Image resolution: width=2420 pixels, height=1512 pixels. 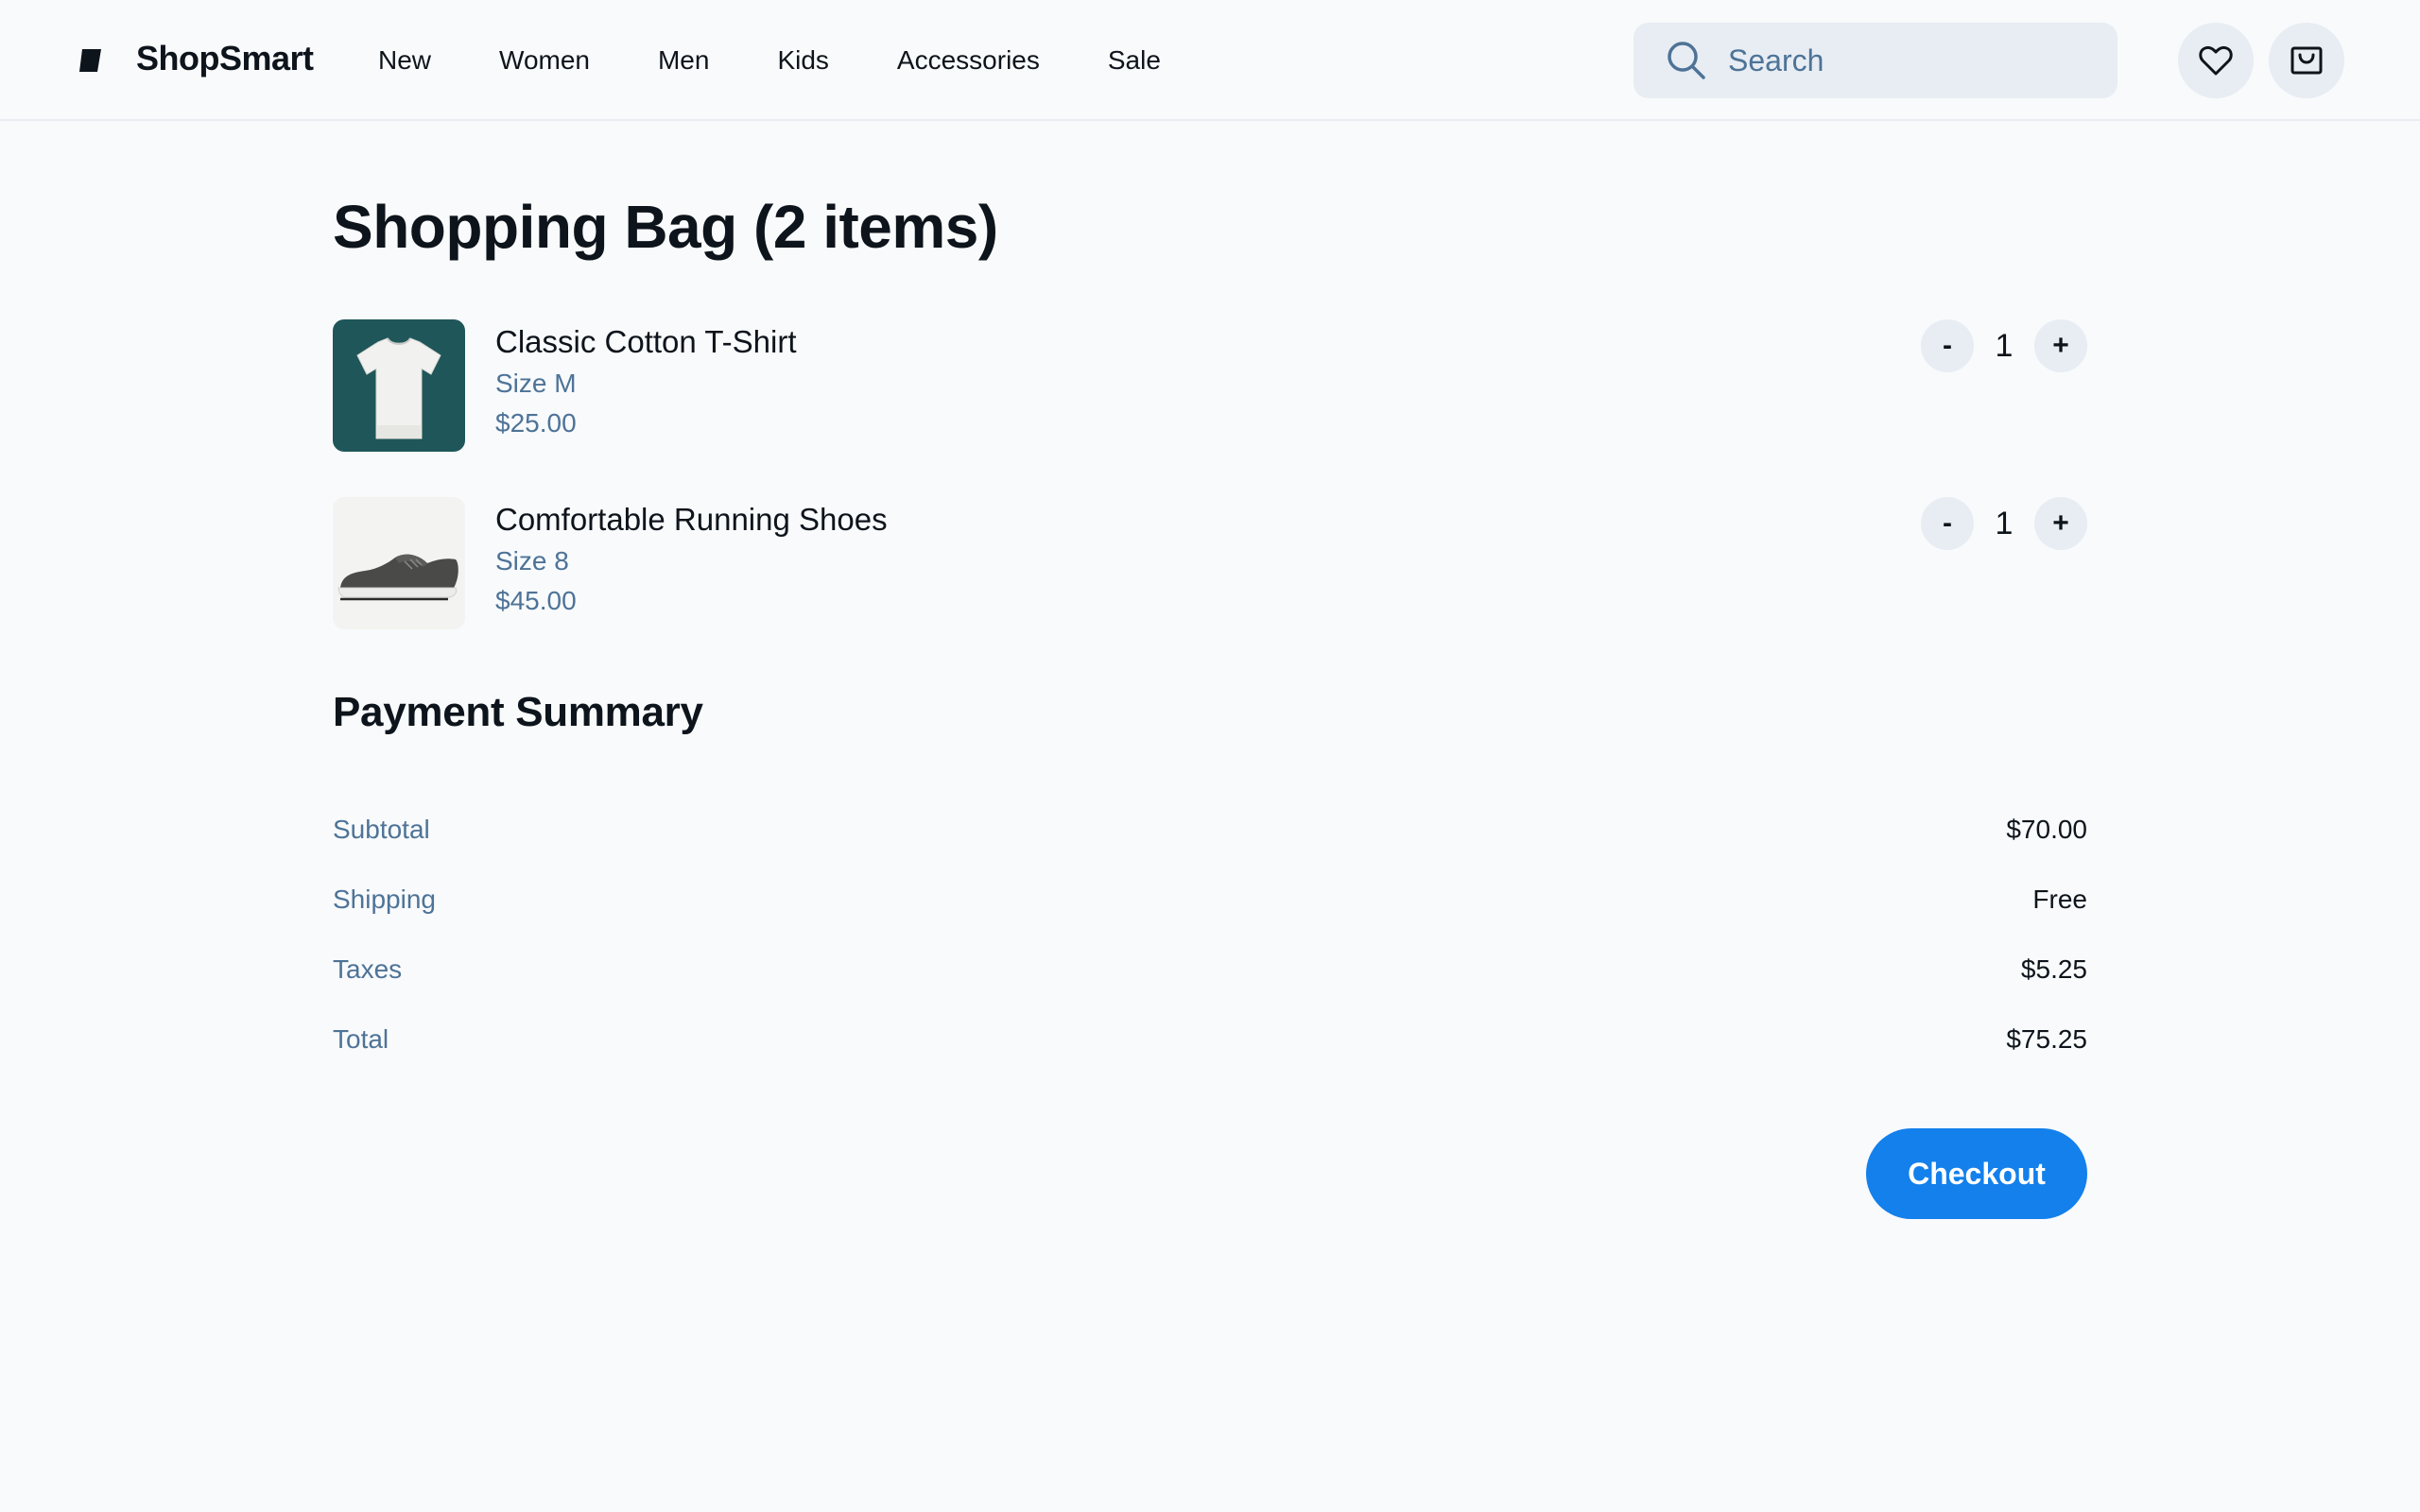 I want to click on search-icon, so click(x=1687, y=60).